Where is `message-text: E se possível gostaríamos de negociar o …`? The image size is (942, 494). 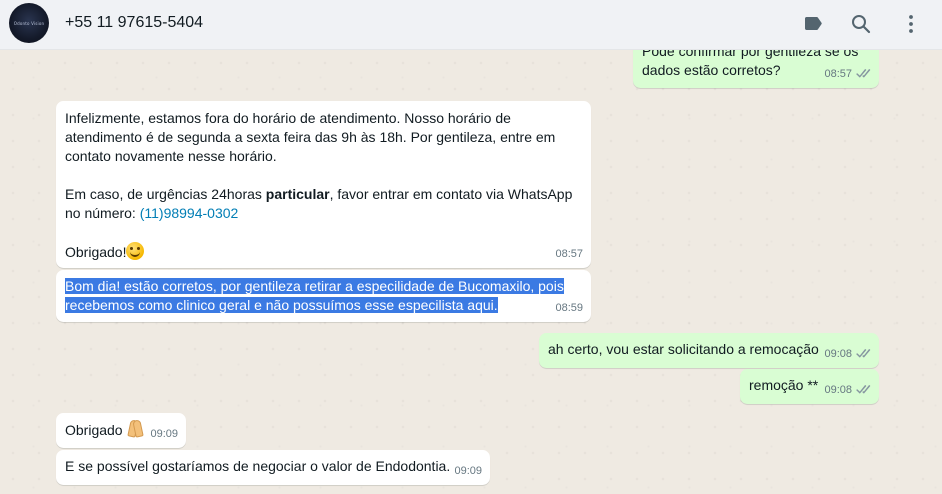 message-text: E se possível gostaríamos de negociar o … is located at coordinates (258, 466).